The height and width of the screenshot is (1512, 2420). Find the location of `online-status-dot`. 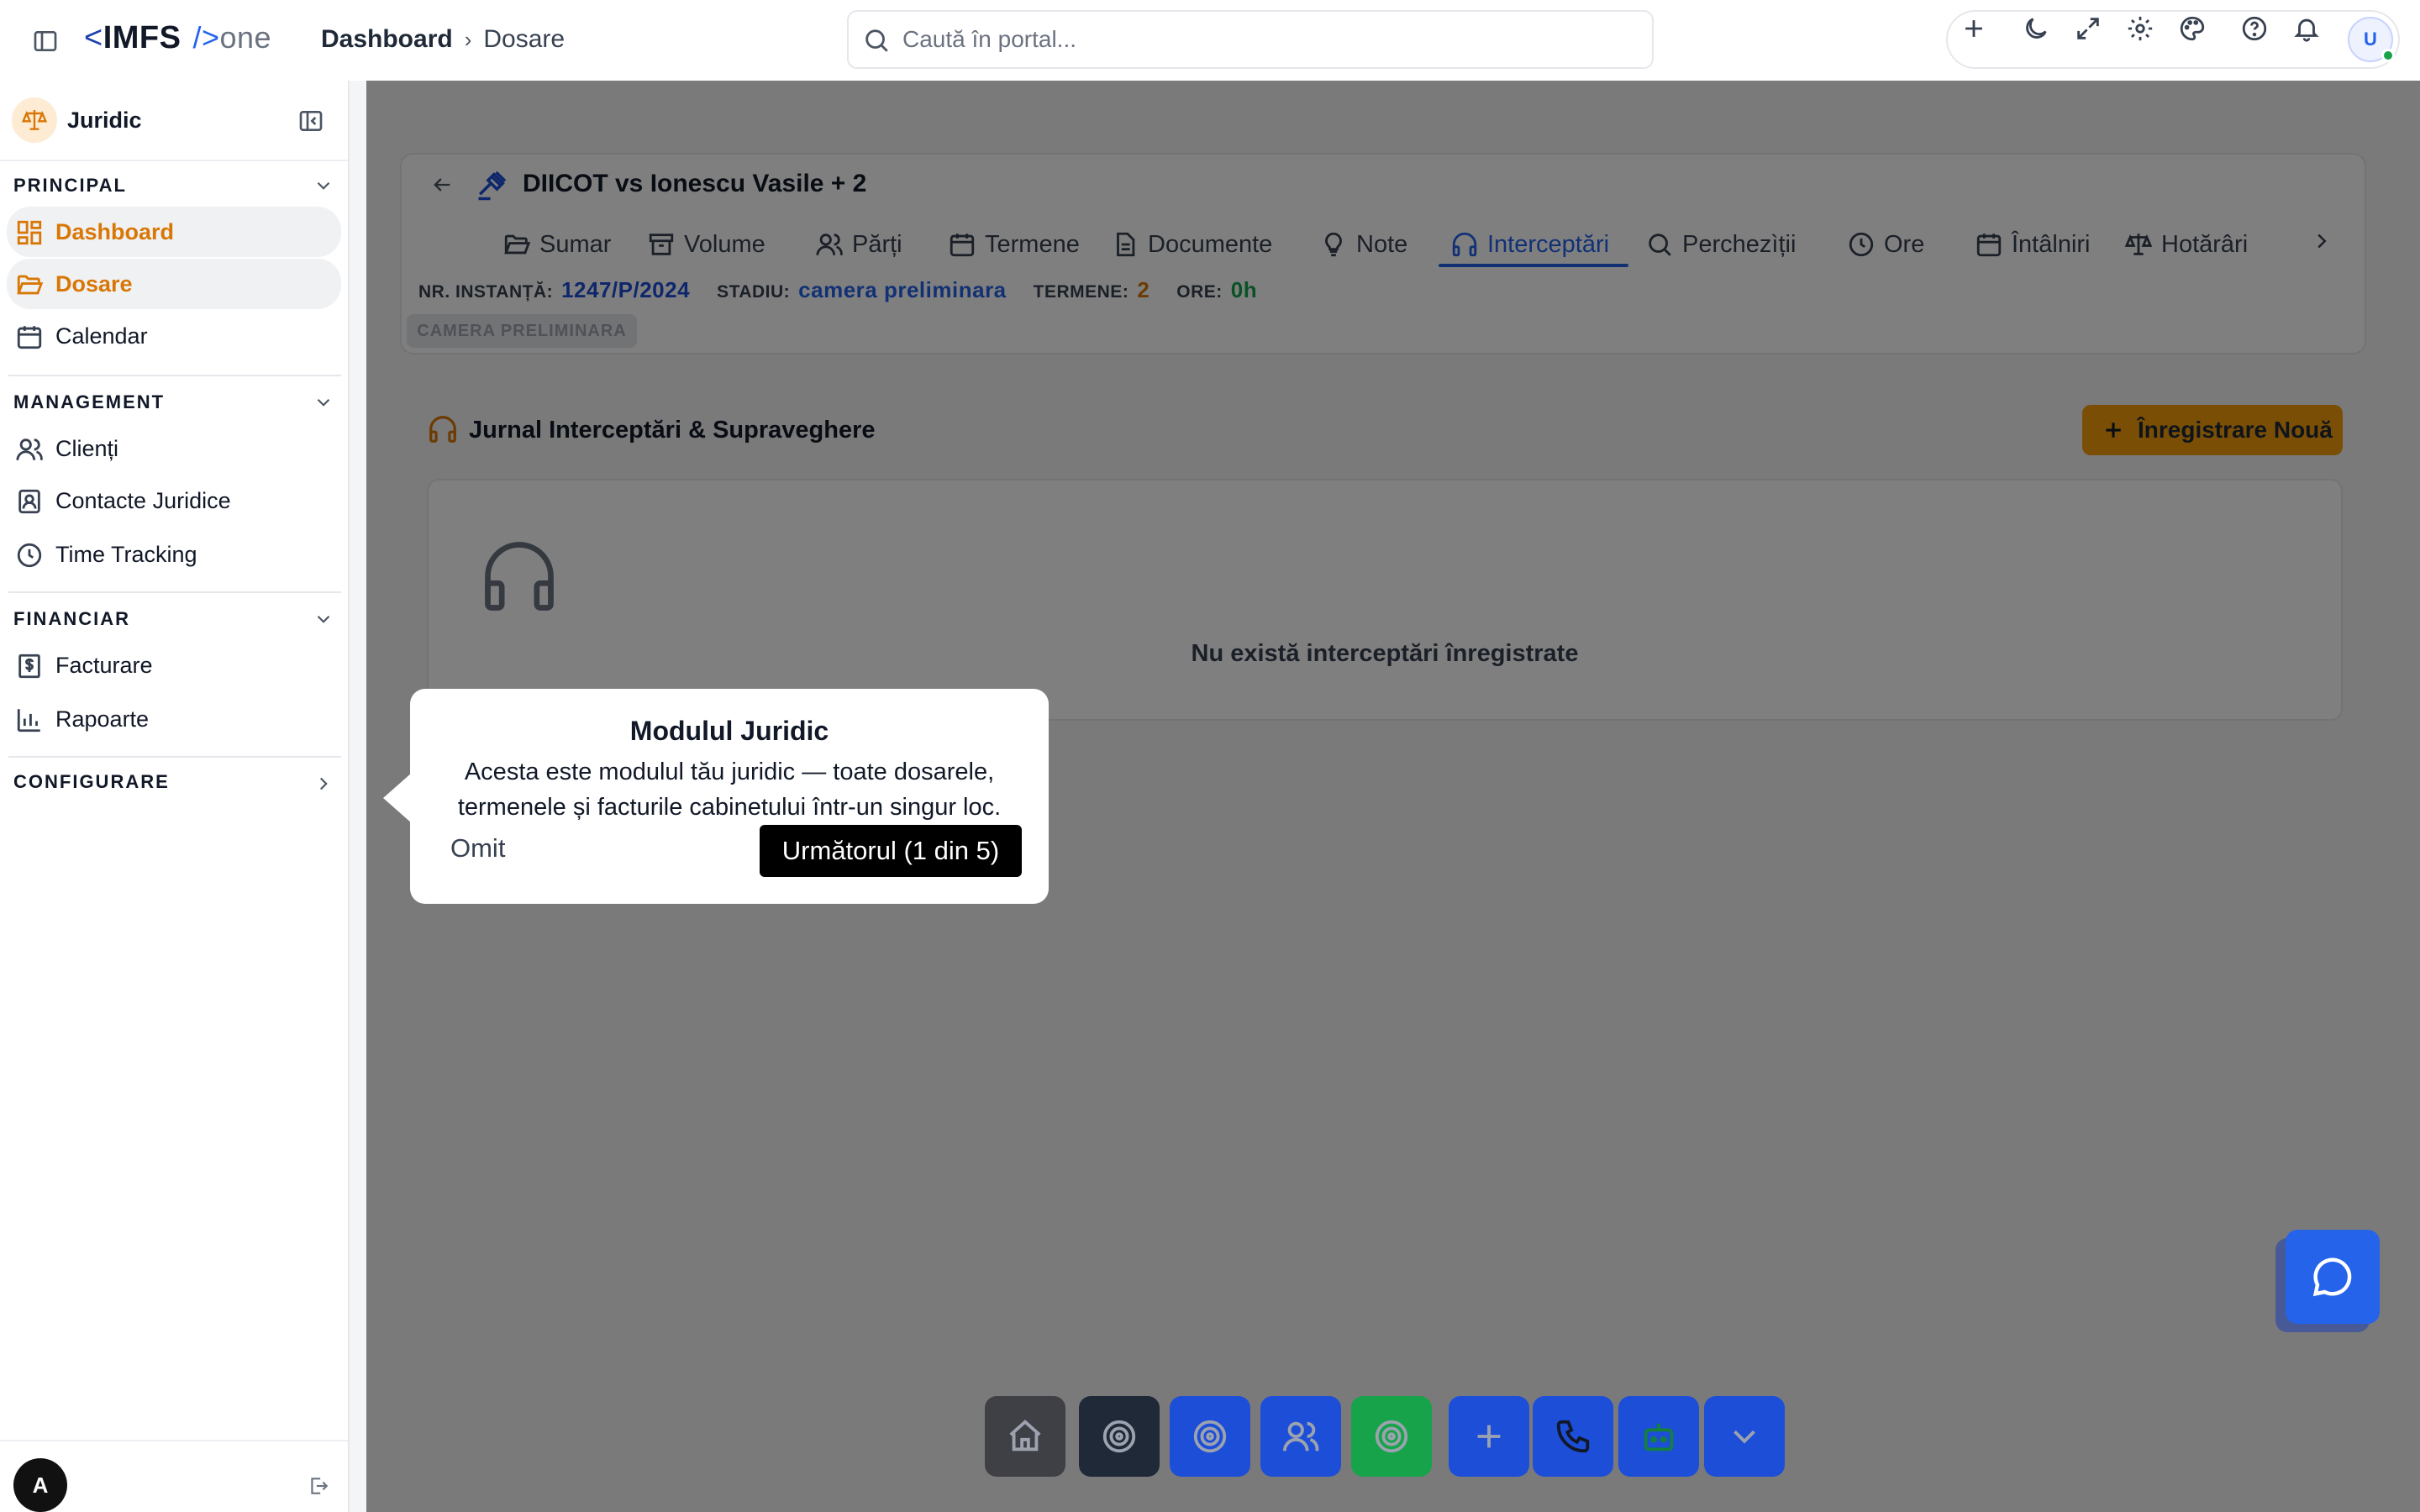

online-status-dot is located at coordinates (2388, 55).